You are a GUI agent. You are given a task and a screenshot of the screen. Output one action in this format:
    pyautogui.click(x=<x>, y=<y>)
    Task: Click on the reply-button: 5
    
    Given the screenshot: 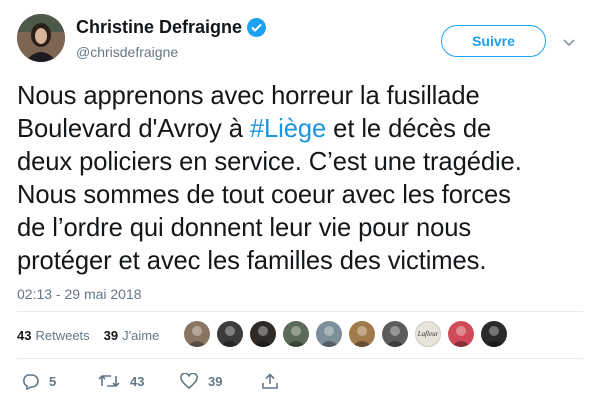 What is the action you would take?
    pyautogui.click(x=38, y=381)
    